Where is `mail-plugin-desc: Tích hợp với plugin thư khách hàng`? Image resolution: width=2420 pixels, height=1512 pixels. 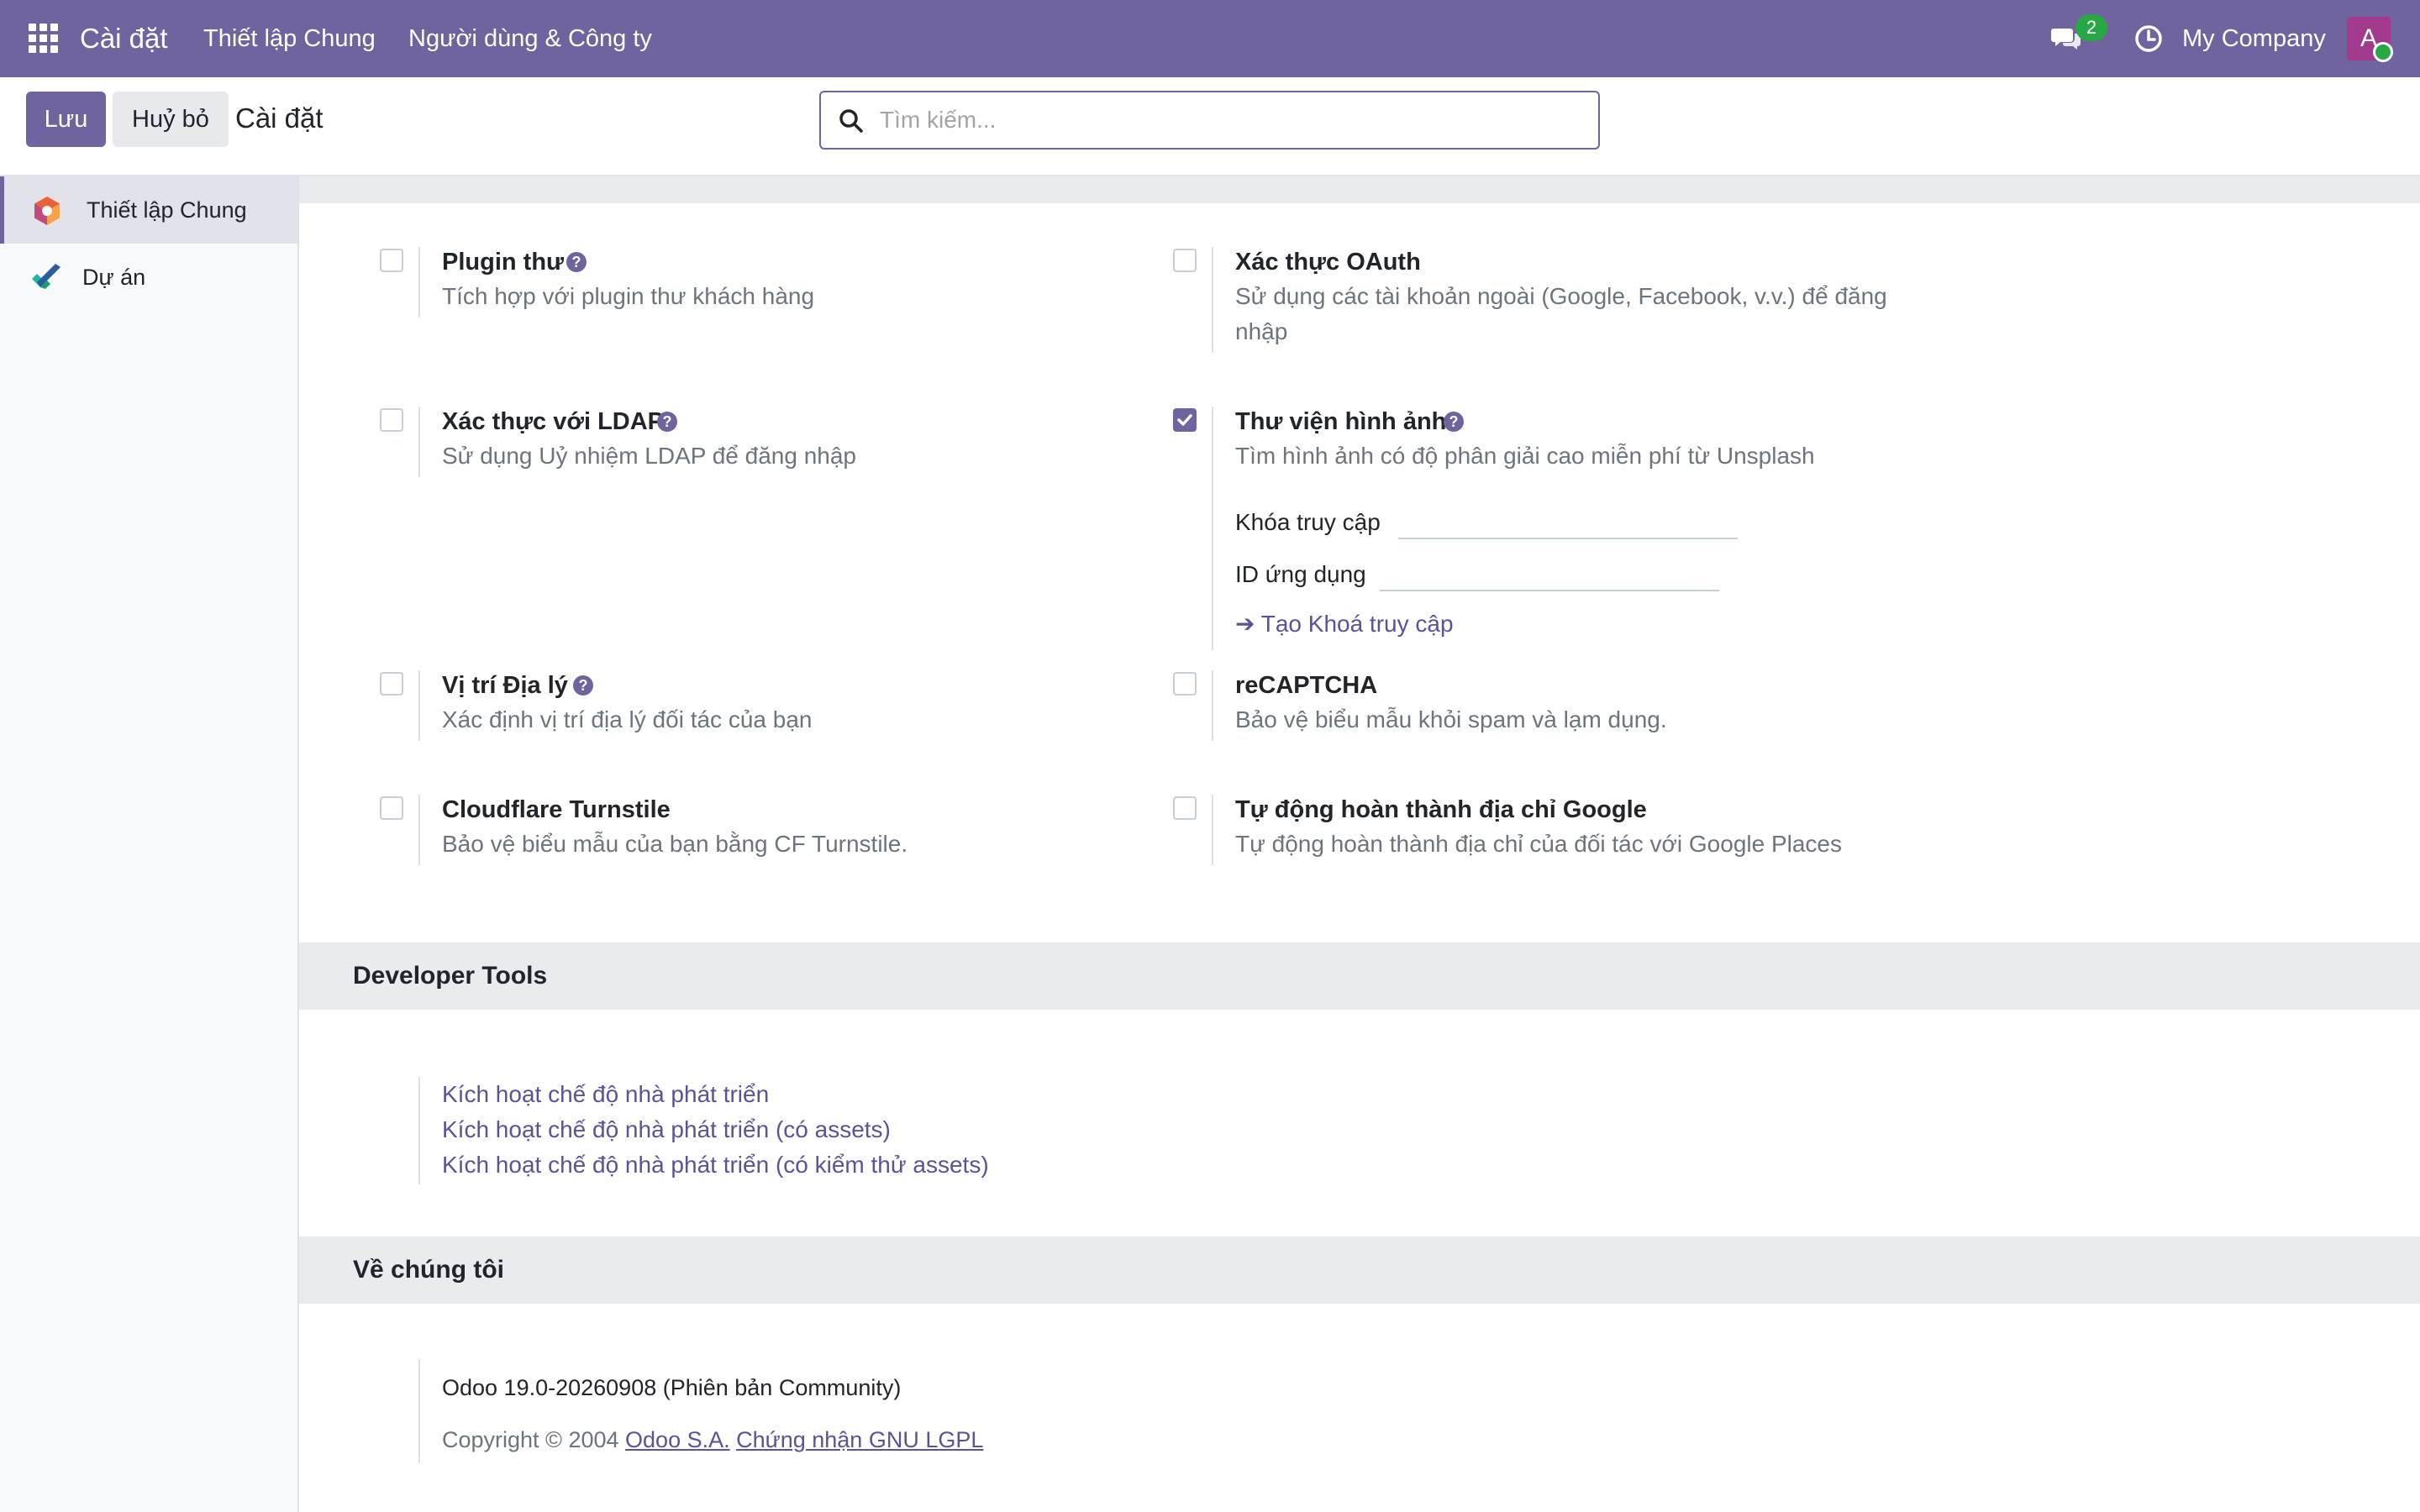
mail-plugin-desc: Tích hợp với plugin thư khách hàng is located at coordinates (628, 296).